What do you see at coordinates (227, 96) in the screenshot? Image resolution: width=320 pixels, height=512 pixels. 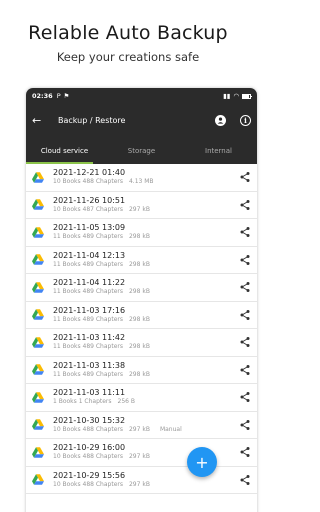 I see `signal-icon: ▮▮` at bounding box center [227, 96].